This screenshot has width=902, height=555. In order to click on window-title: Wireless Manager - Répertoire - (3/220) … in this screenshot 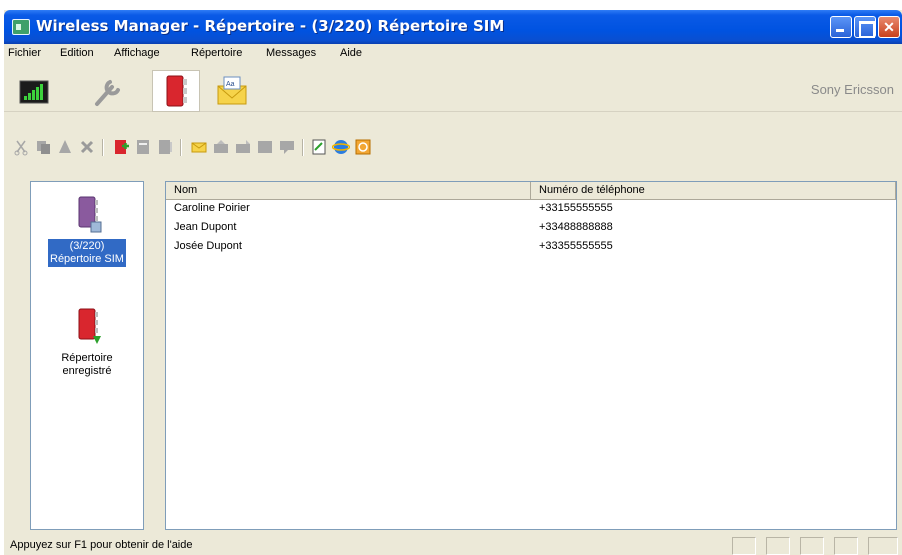, I will do `click(270, 26)`.